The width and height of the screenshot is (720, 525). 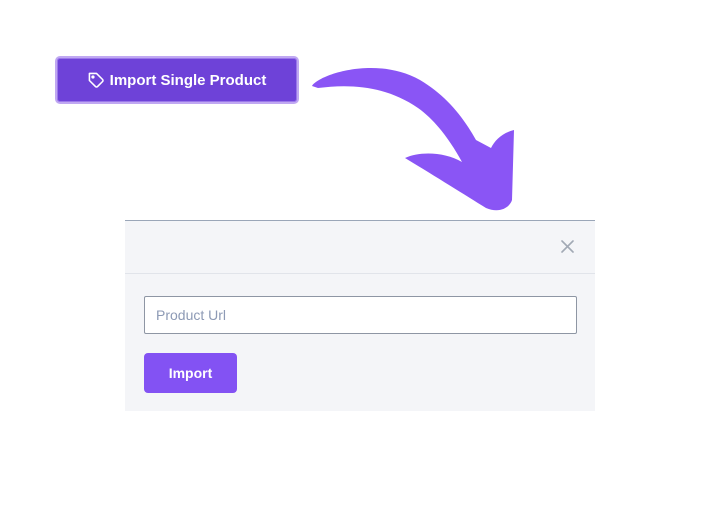 I want to click on close-button, so click(x=567, y=246).